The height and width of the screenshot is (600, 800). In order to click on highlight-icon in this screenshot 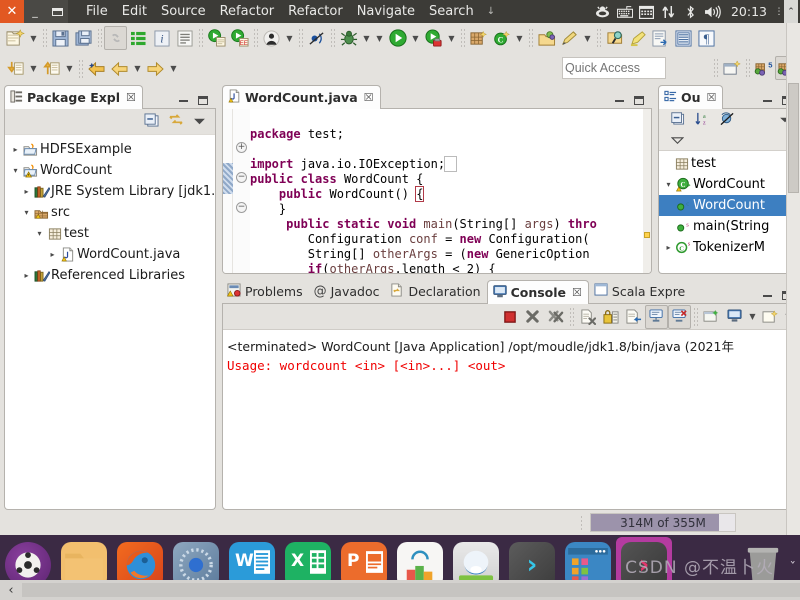, I will do `click(637, 38)`.